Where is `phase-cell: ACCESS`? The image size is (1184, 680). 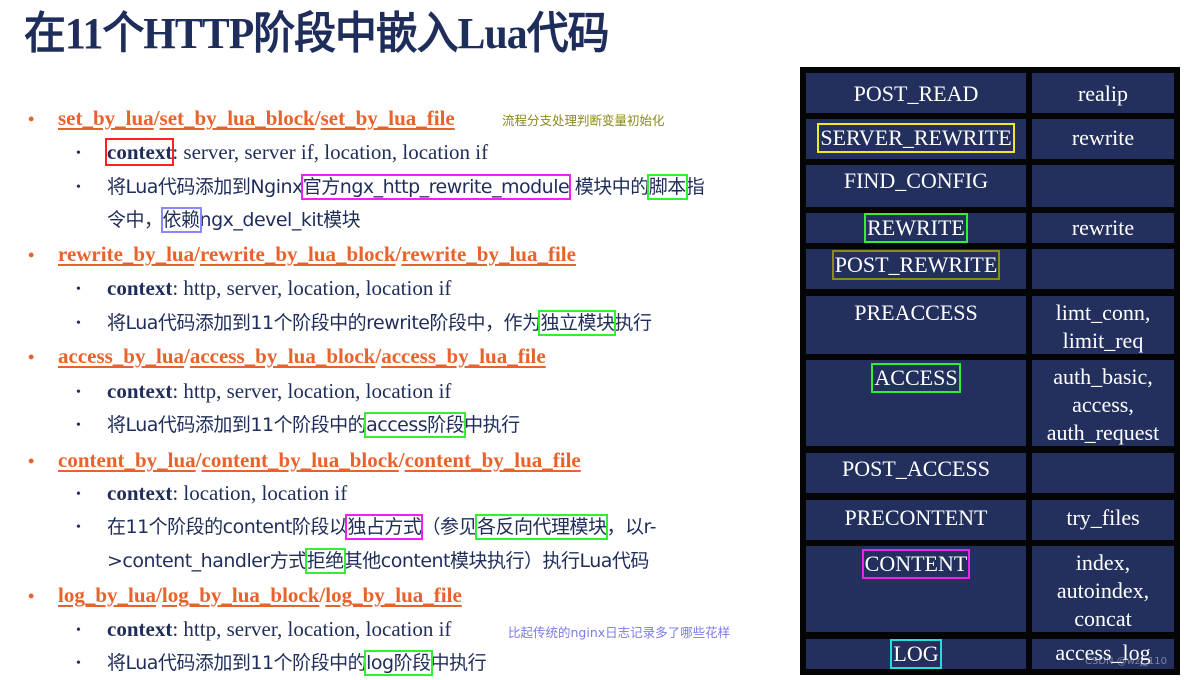
phase-cell: ACCESS is located at coordinates (916, 403).